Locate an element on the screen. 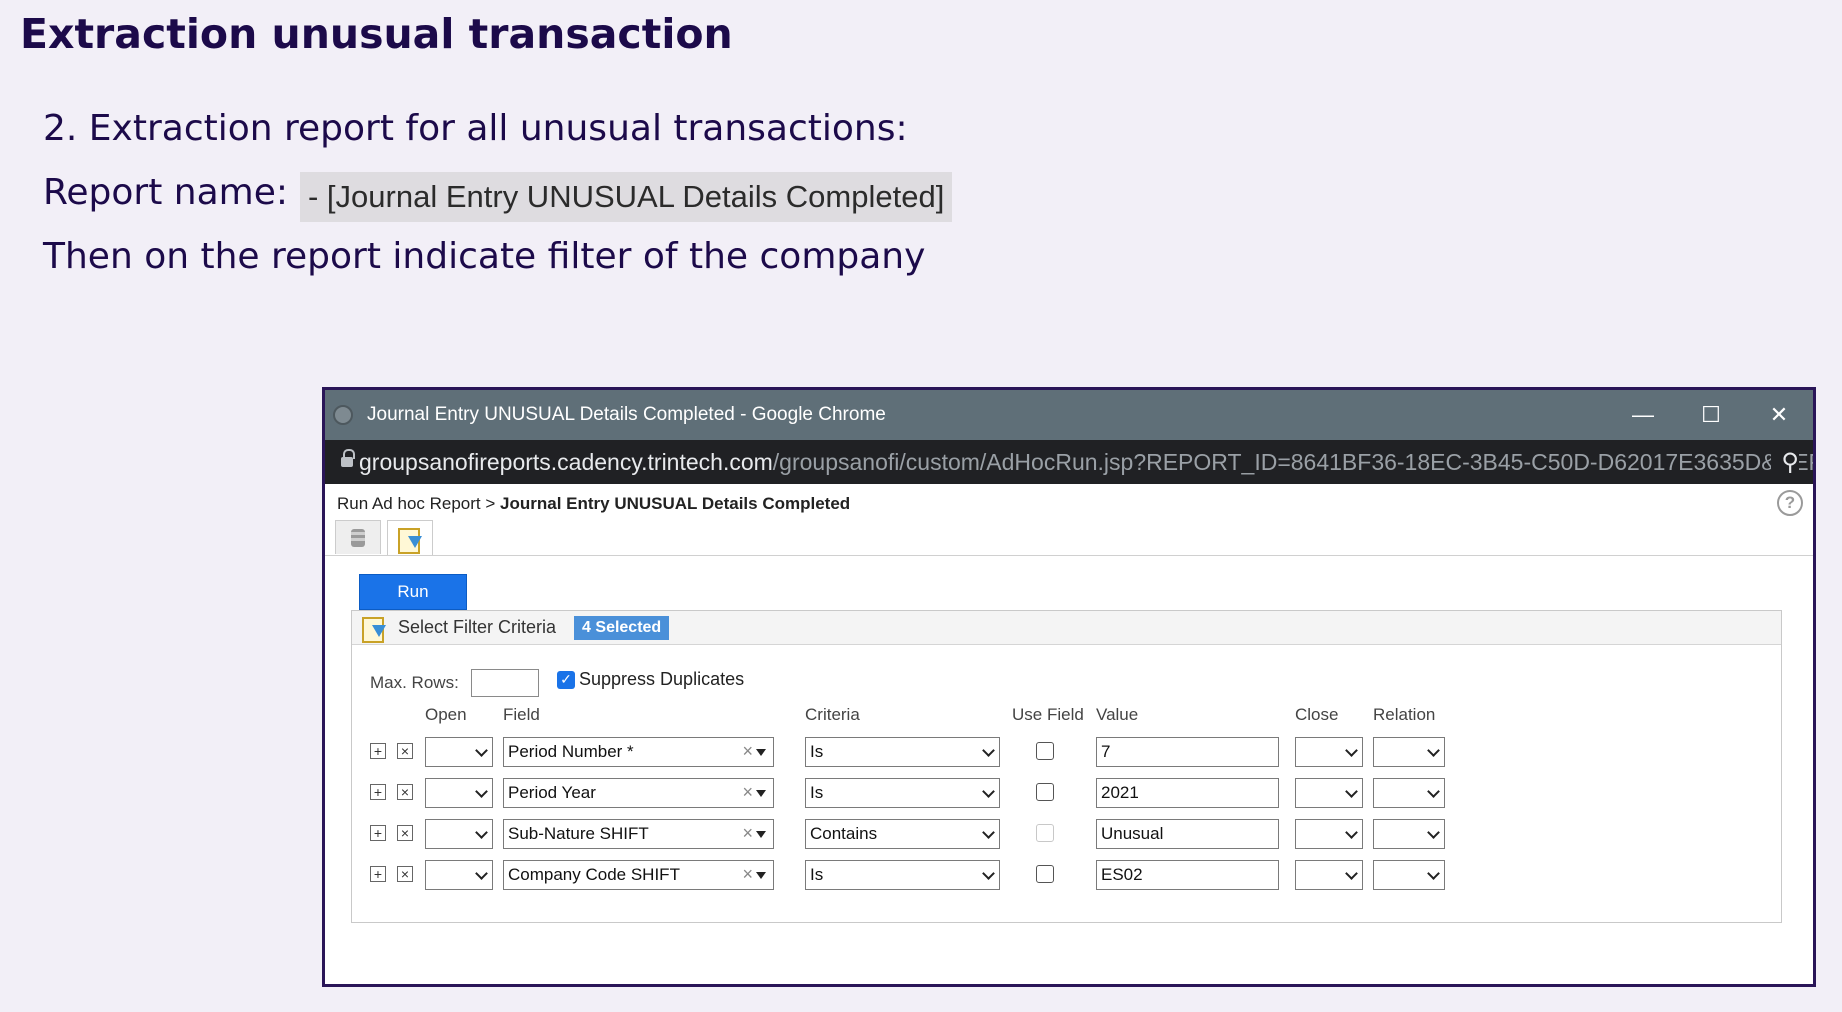 Image resolution: width=1842 pixels, height=1012 pixels. field-select: Sub-Nature SHIFT × is located at coordinates (638, 834).